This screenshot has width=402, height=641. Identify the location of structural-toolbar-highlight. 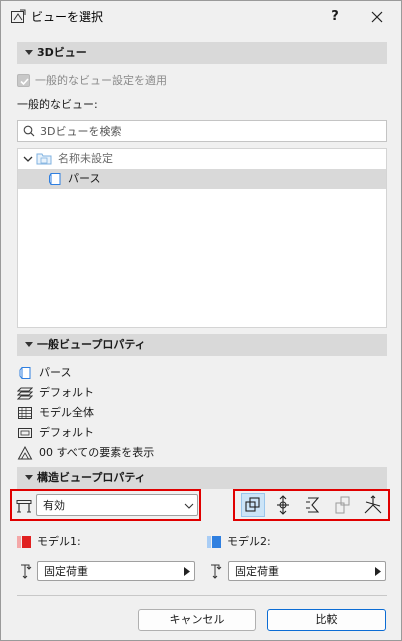
(311, 505).